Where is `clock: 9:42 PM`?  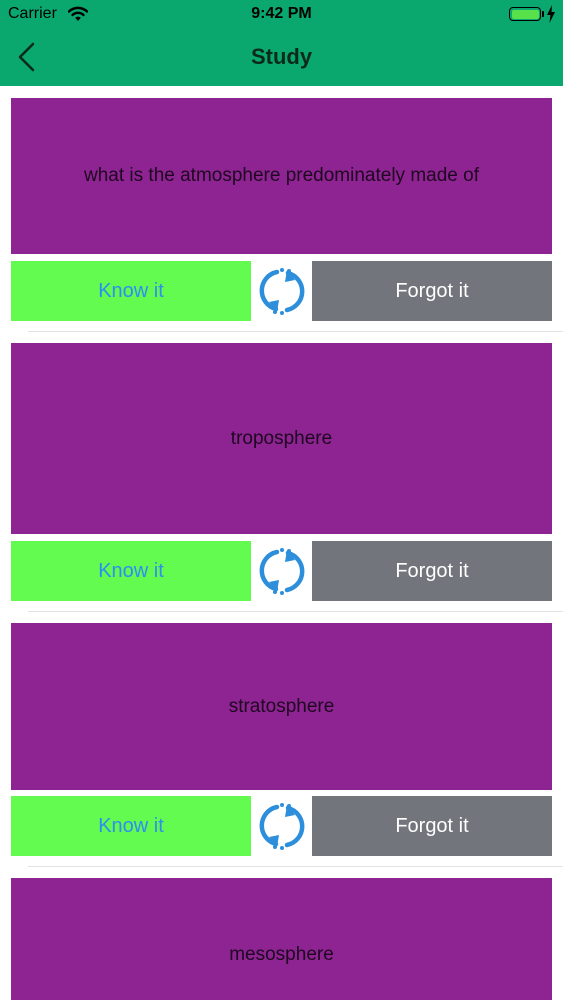 clock: 9:42 PM is located at coordinates (281, 13).